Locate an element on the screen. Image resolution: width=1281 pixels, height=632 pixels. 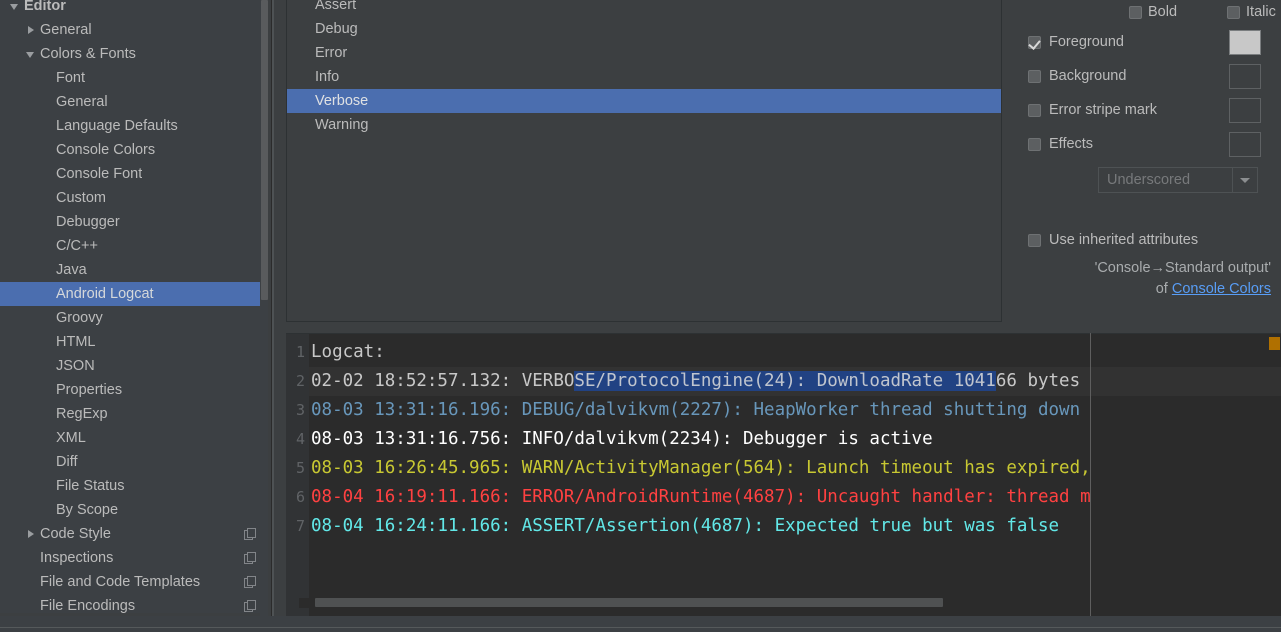
sidebar-item-inspections: Inspections is located at coordinates (130, 558).